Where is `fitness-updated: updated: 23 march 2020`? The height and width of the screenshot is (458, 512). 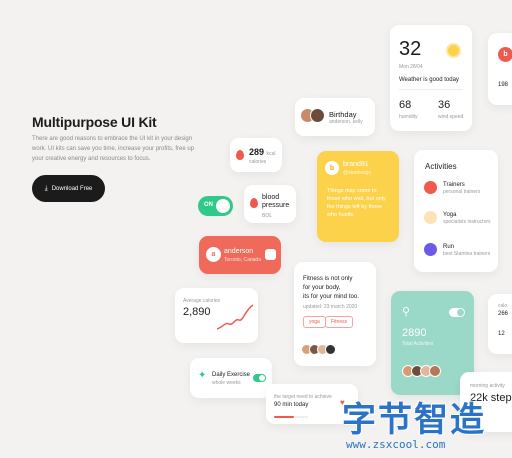
fitness-updated: updated: 23 march 2020 is located at coordinates (330, 307).